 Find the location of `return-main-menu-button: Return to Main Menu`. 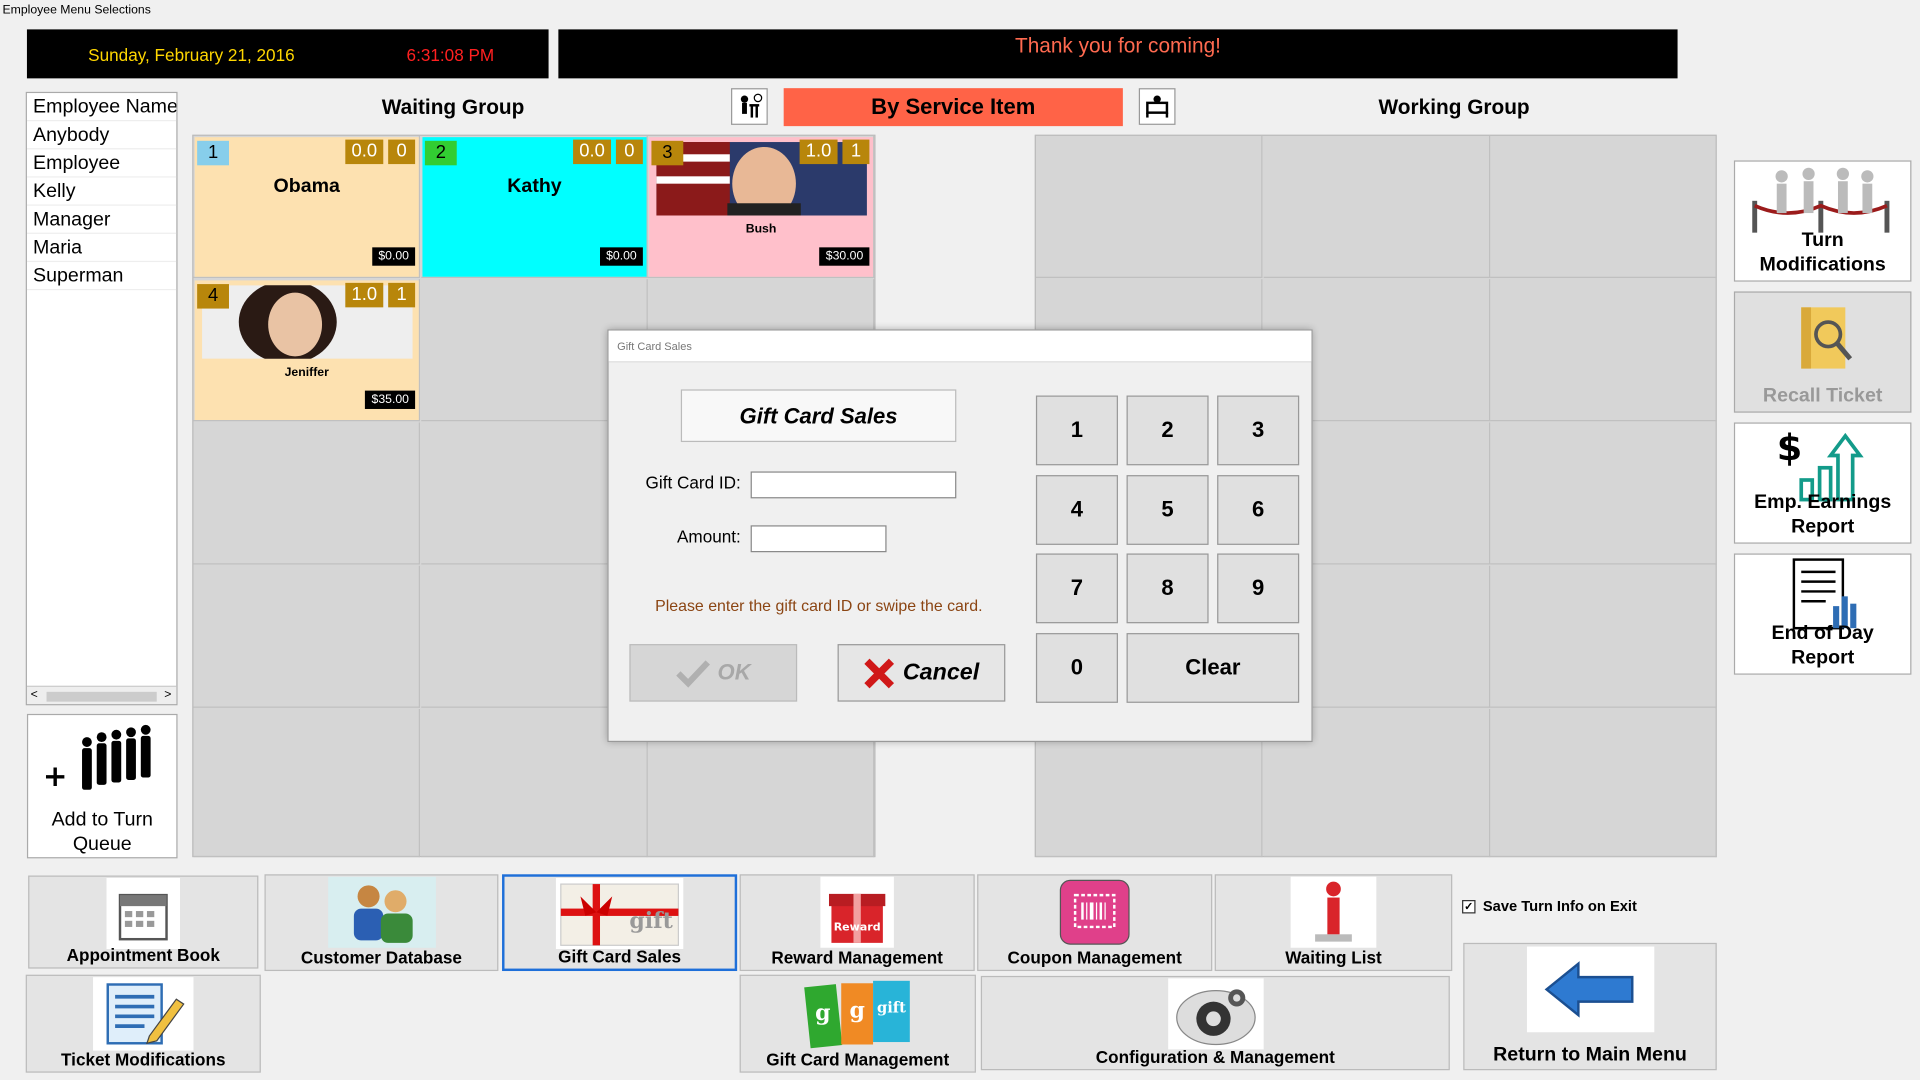

return-main-menu-button: Return to Main Menu is located at coordinates (1590, 1006).